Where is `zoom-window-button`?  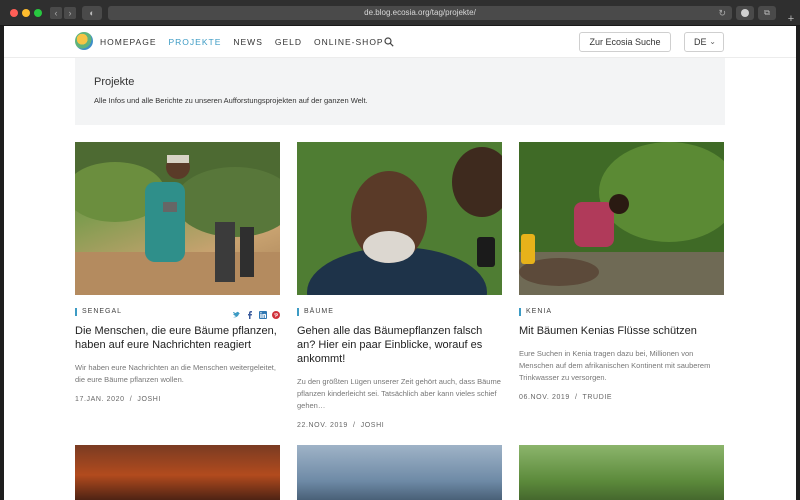 zoom-window-button is located at coordinates (38, 13).